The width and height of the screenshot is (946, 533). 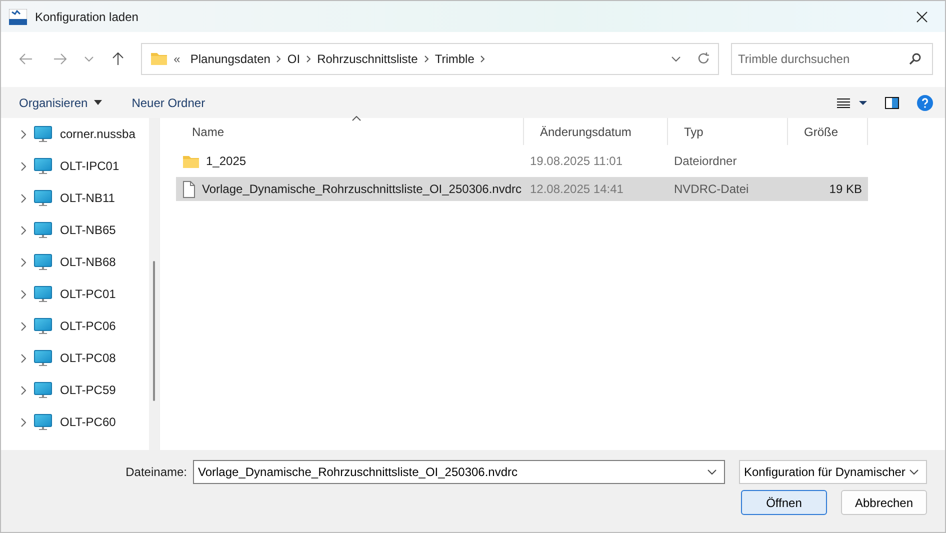 I want to click on caret-icon, so click(x=98, y=102).